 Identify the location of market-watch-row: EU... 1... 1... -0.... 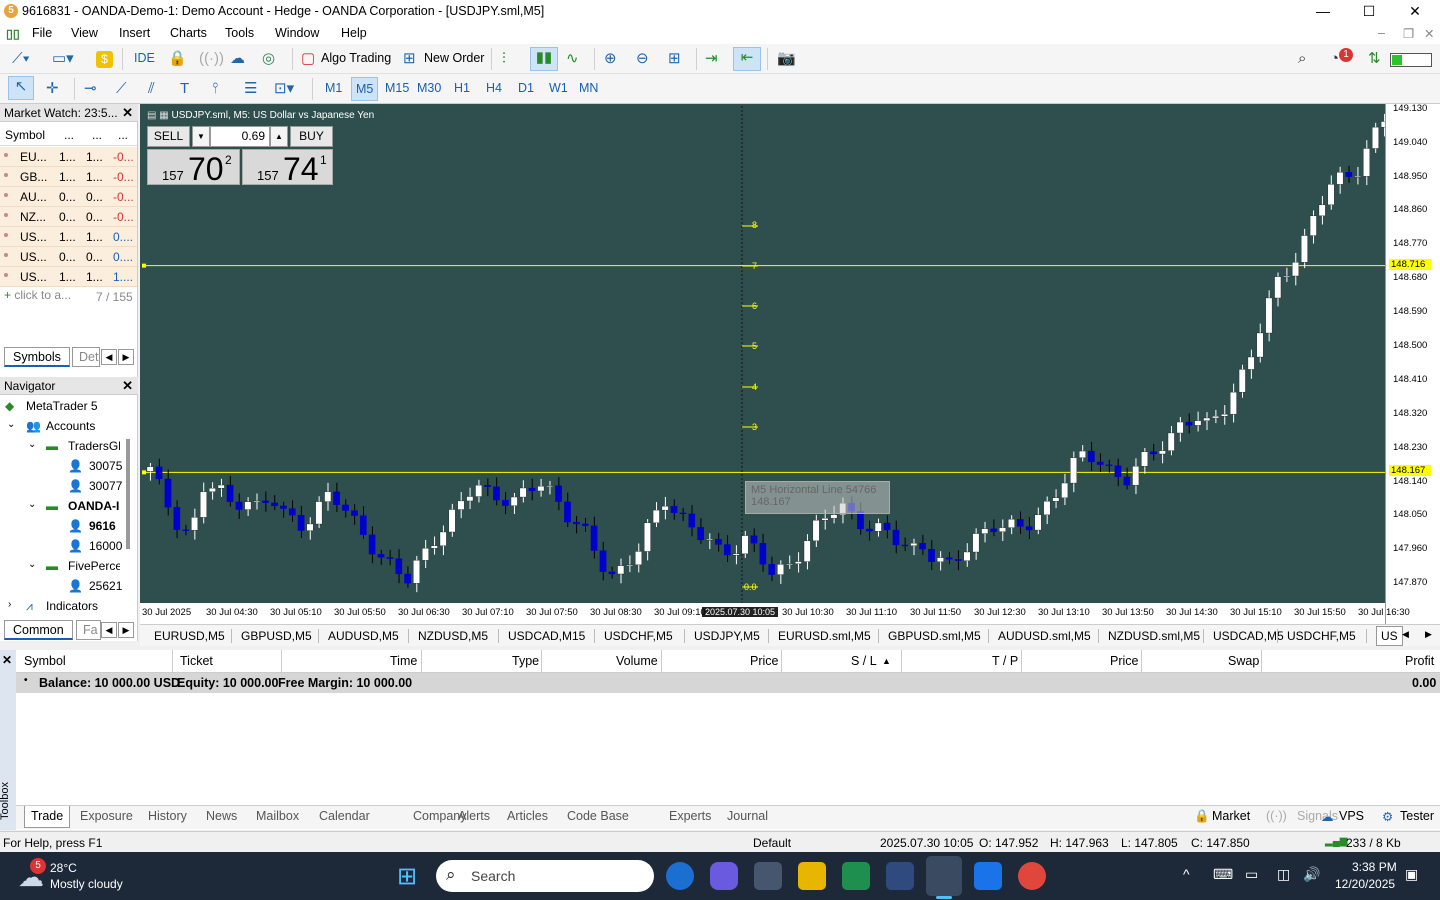
(68, 157).